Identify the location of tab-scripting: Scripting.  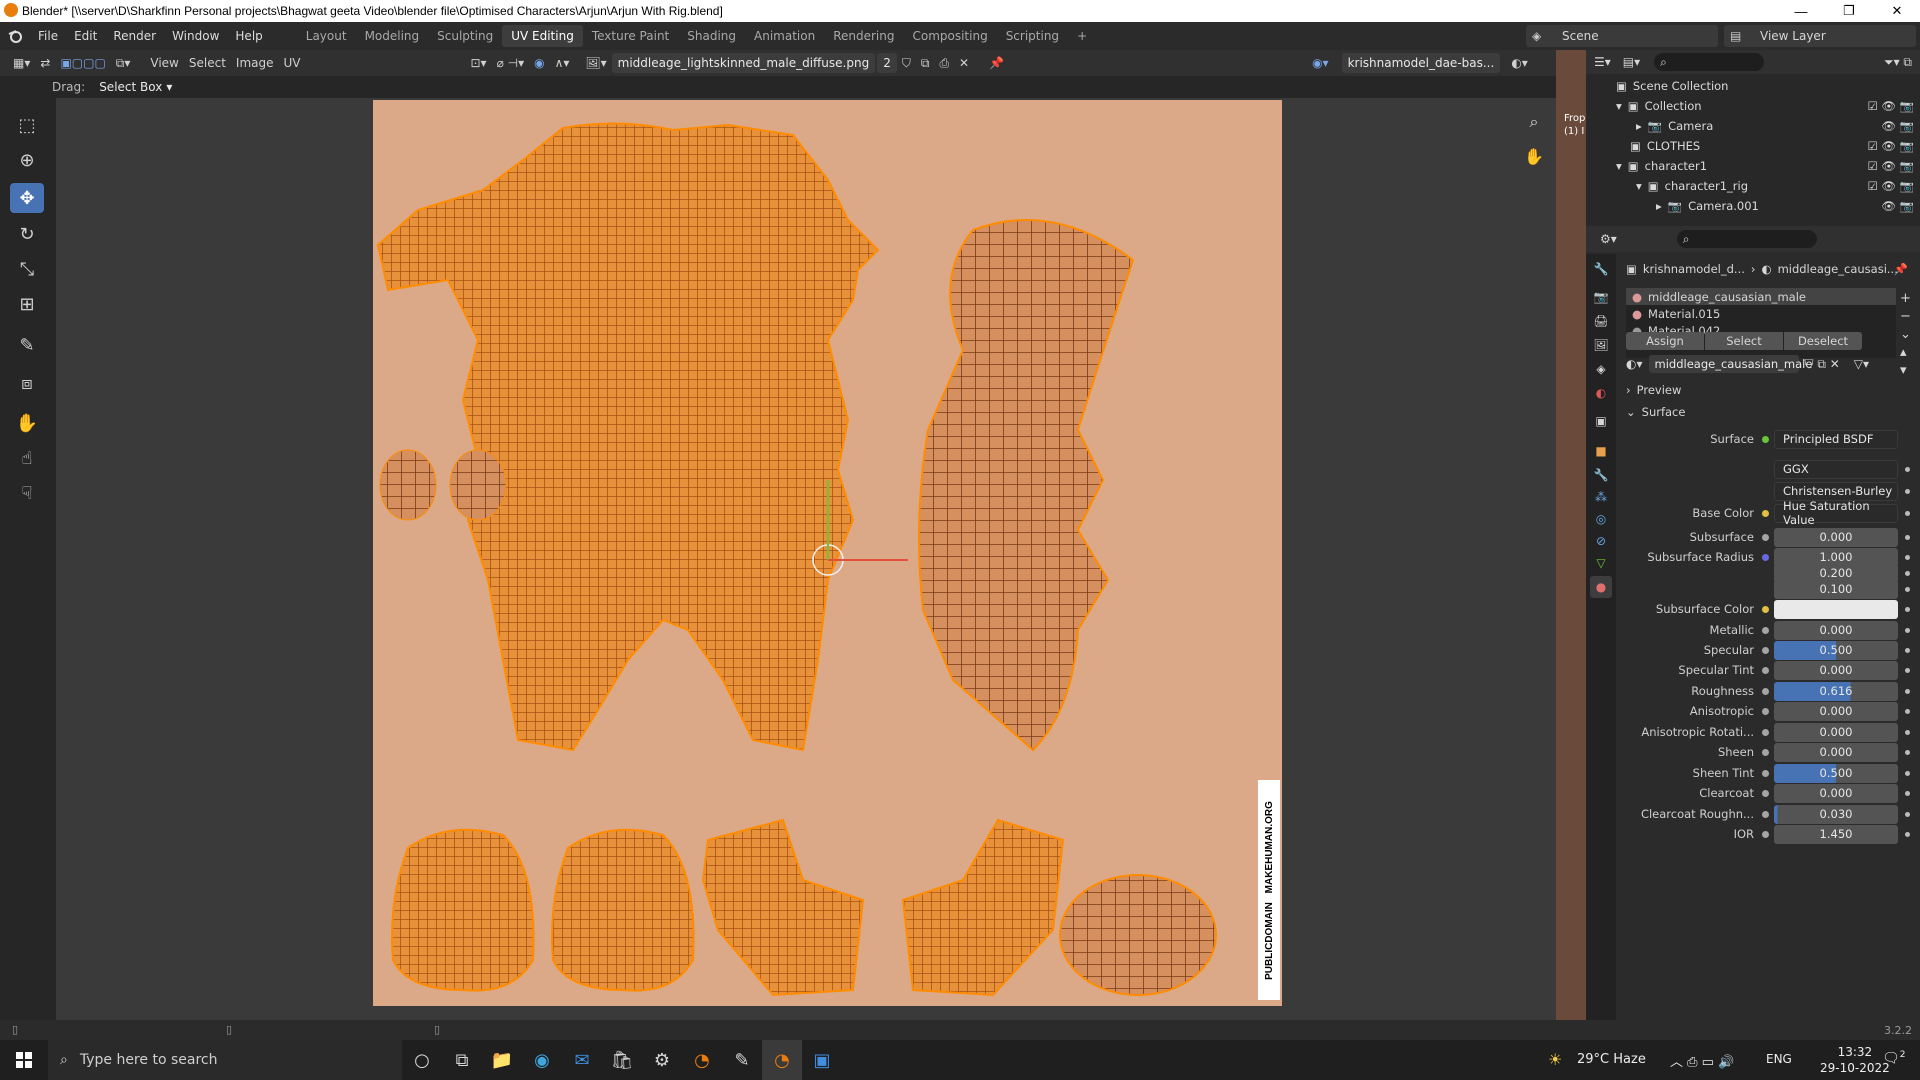
(1032, 36).